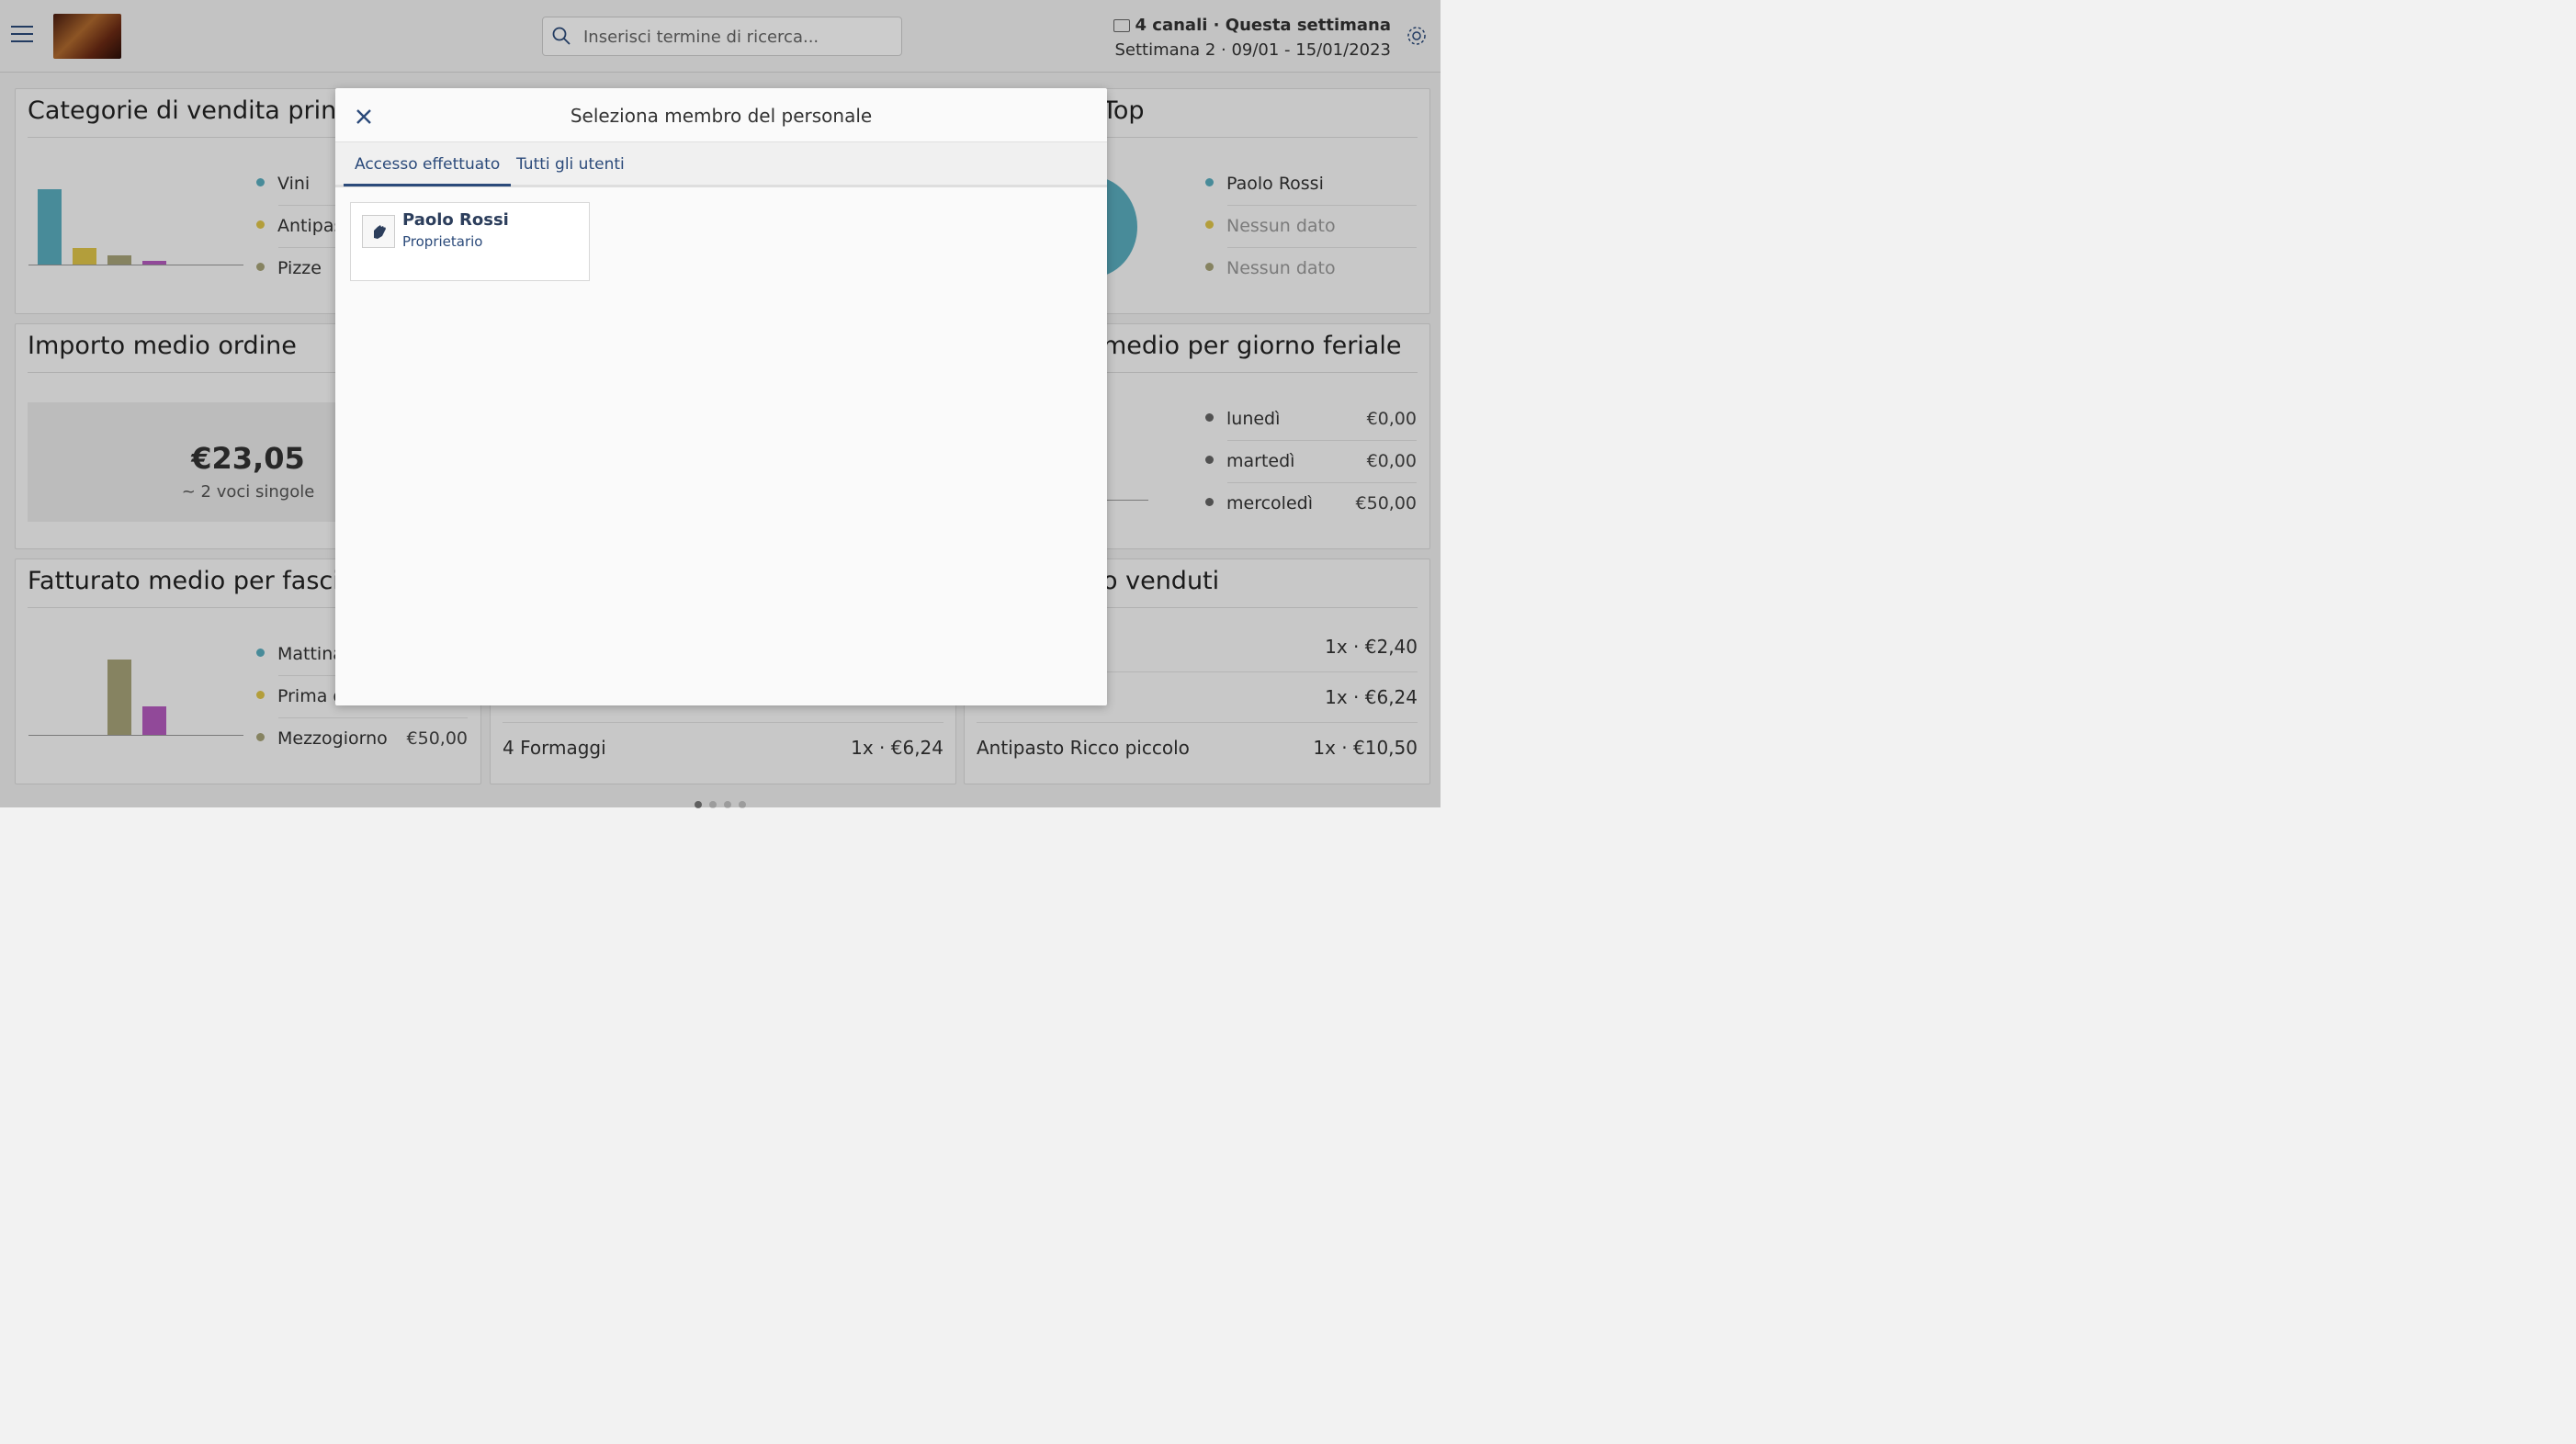 The width and height of the screenshot is (2576, 1444). Describe the element at coordinates (442, 241) in the screenshot. I see `staff-role: Proprietario` at that location.